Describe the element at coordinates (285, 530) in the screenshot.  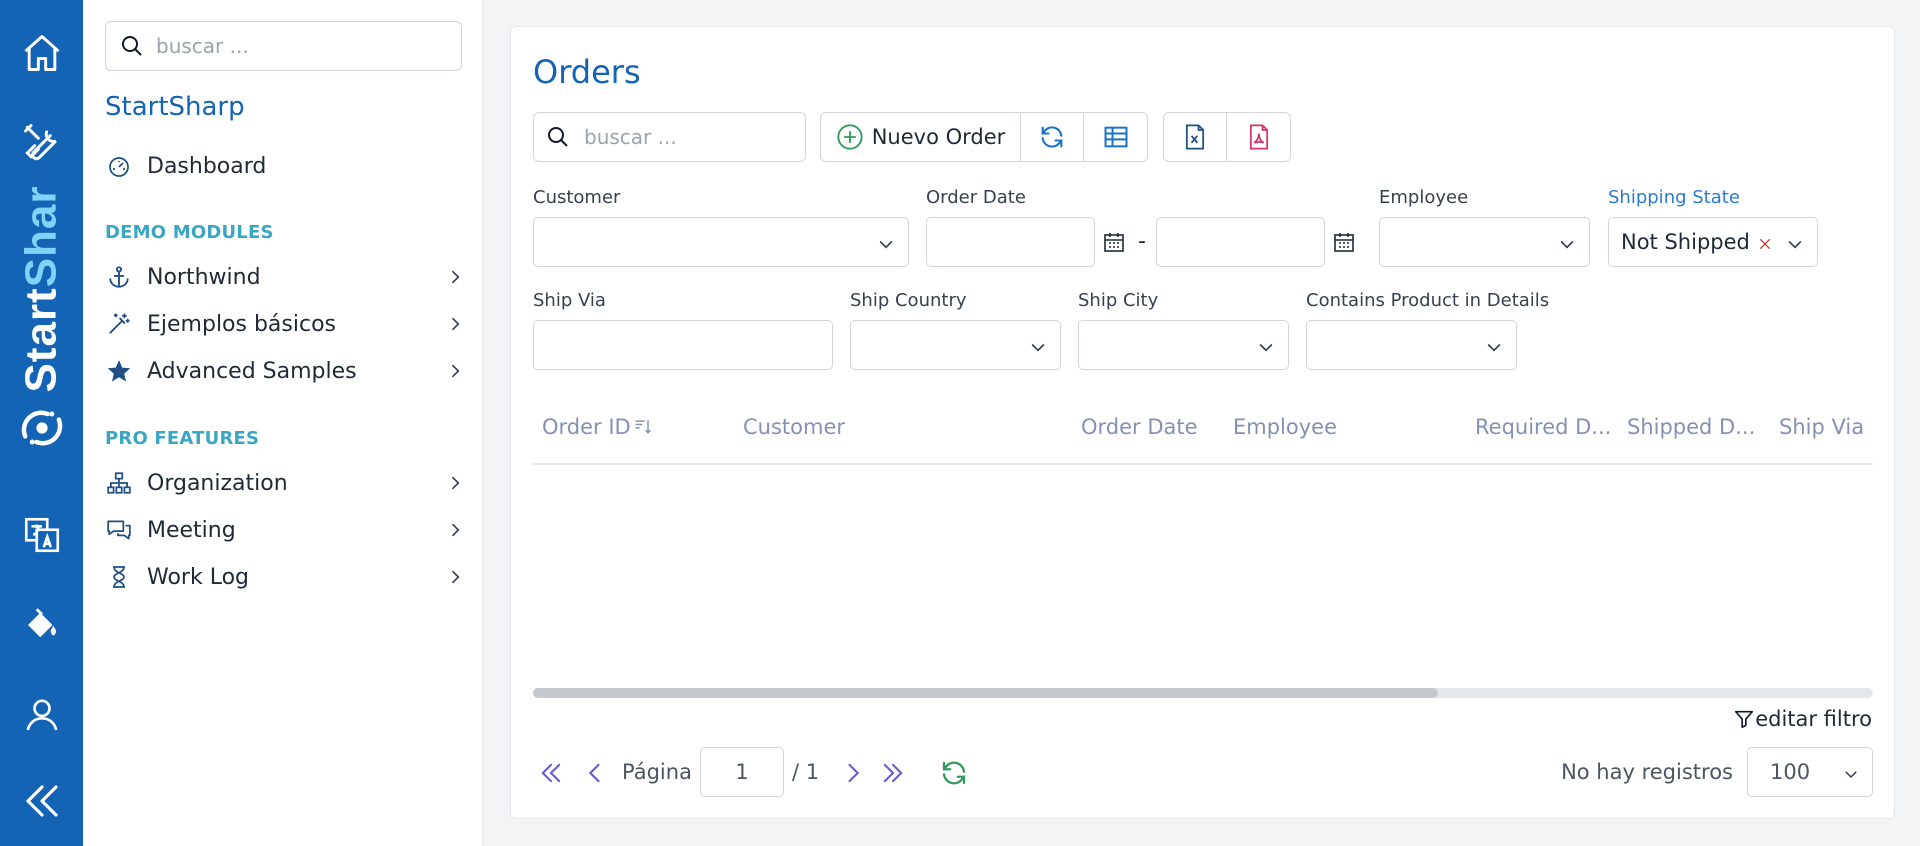
I see `sidebar-item-meeting: Meeting` at that location.